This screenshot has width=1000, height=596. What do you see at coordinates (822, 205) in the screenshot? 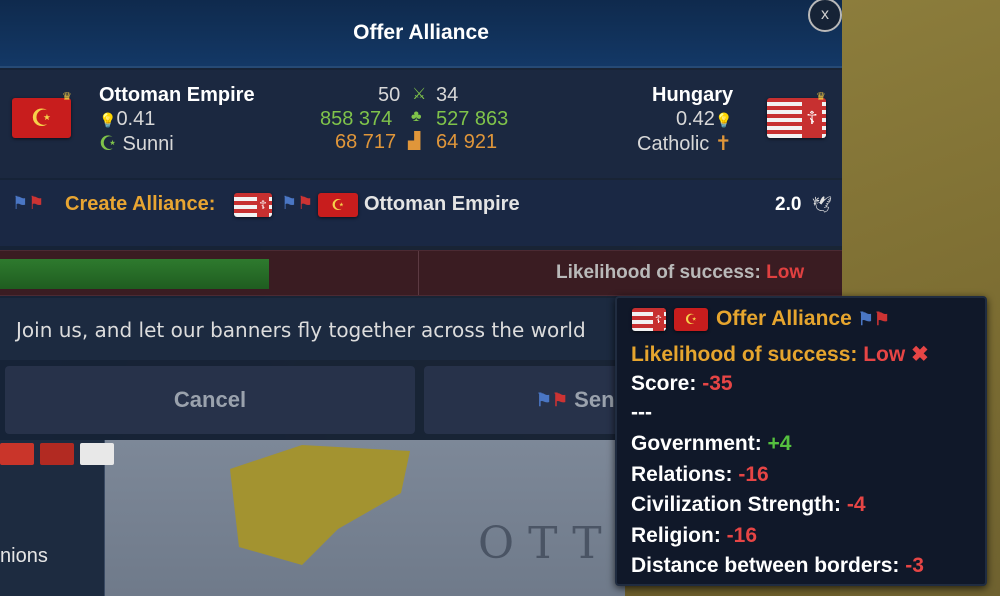
I see `dove-icon: 🕊` at bounding box center [822, 205].